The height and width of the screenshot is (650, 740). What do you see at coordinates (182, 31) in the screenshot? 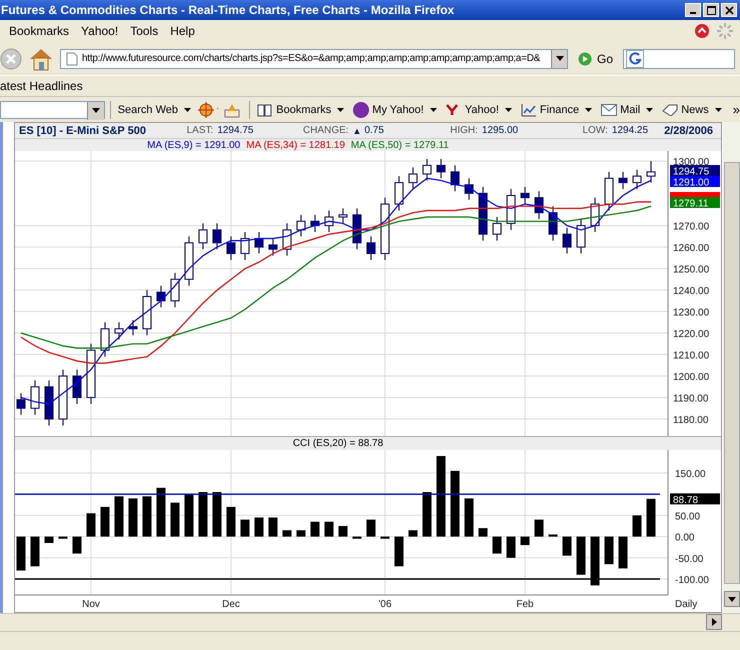
I see `menu-item: Help` at bounding box center [182, 31].